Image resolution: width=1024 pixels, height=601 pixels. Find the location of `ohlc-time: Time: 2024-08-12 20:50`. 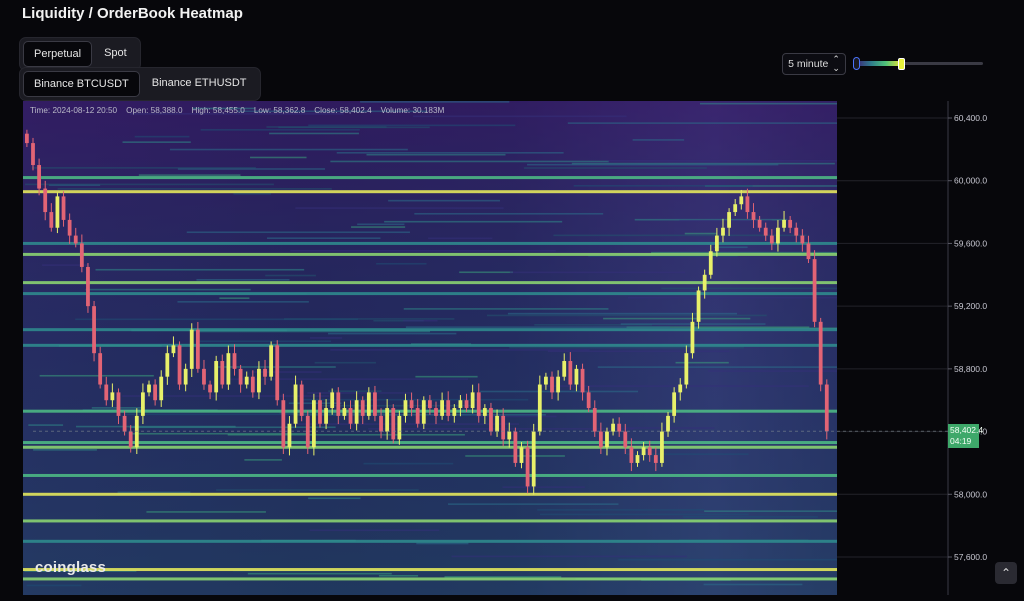

ohlc-time: Time: 2024-08-12 20:50 is located at coordinates (74, 110).